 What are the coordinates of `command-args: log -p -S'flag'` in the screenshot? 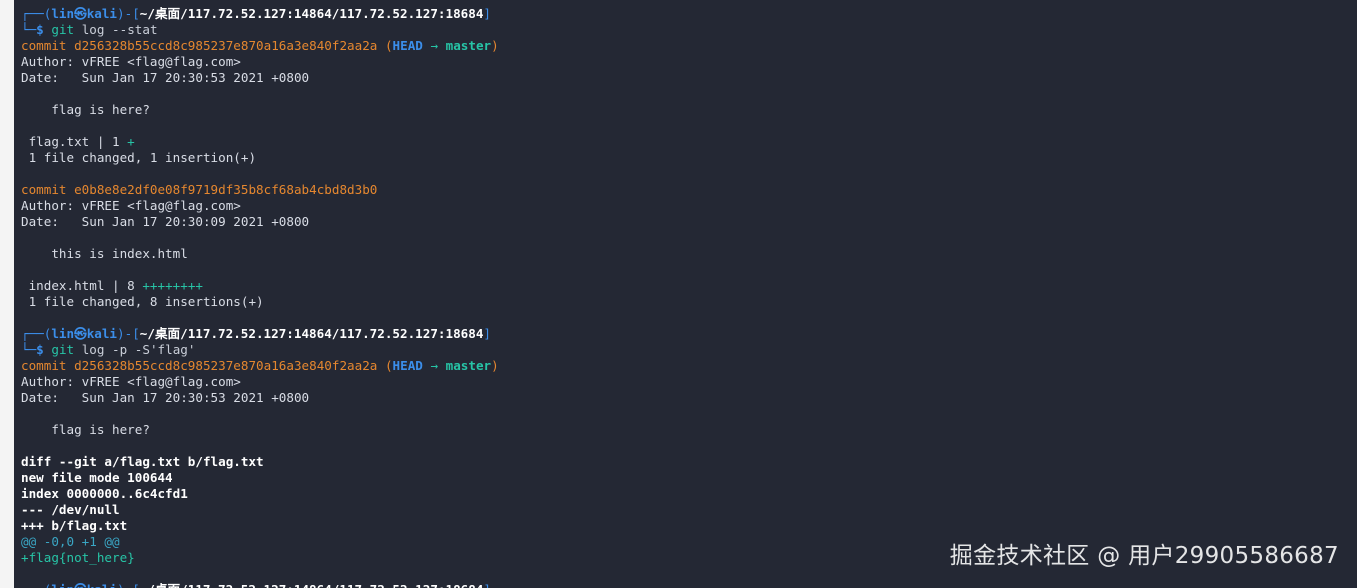 It's located at (138, 349).